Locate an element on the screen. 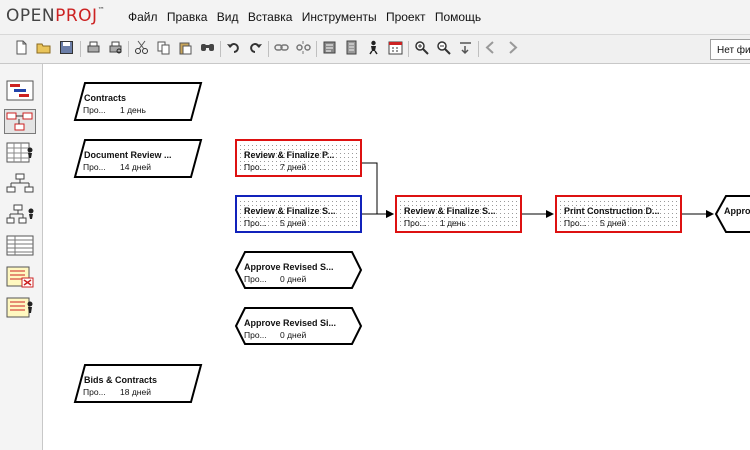 The height and width of the screenshot is (450, 750). network-node: Appro is located at coordinates (732, 214).